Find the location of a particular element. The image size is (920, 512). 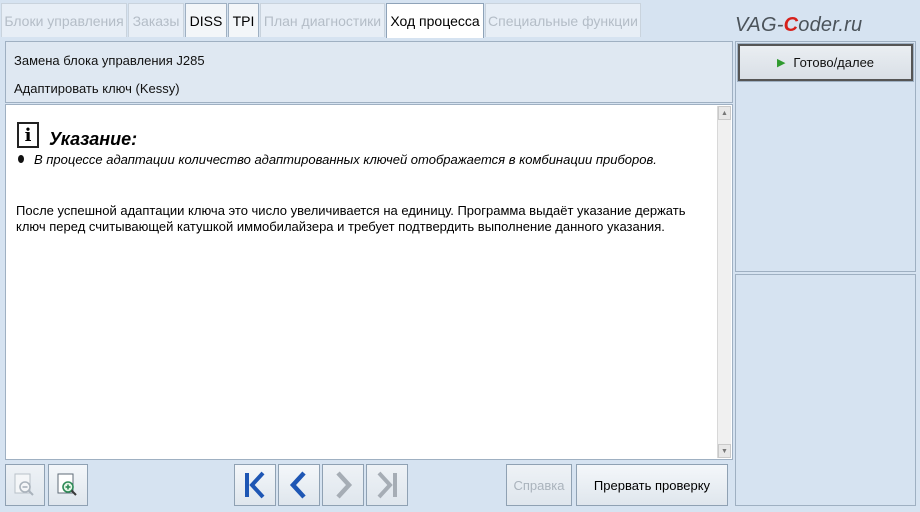

abort-test-button: Прервать проверку is located at coordinates (652, 485).